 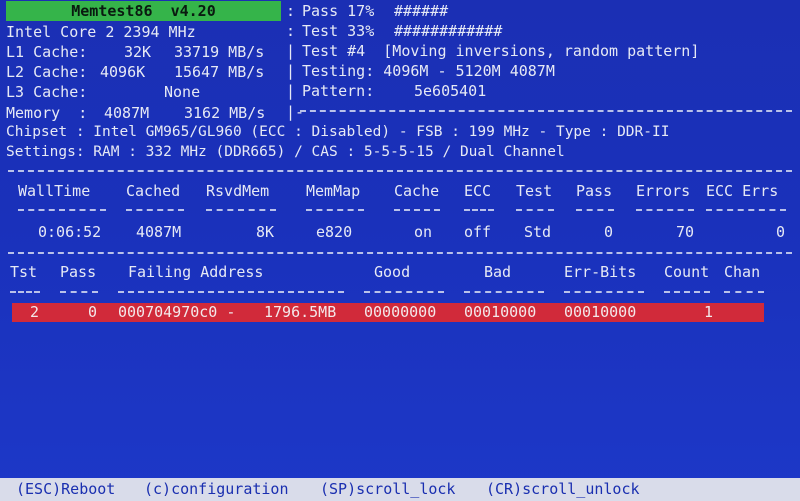 What do you see at coordinates (123, 72) in the screenshot?
I see `l2-cache-size: 4096K` at bounding box center [123, 72].